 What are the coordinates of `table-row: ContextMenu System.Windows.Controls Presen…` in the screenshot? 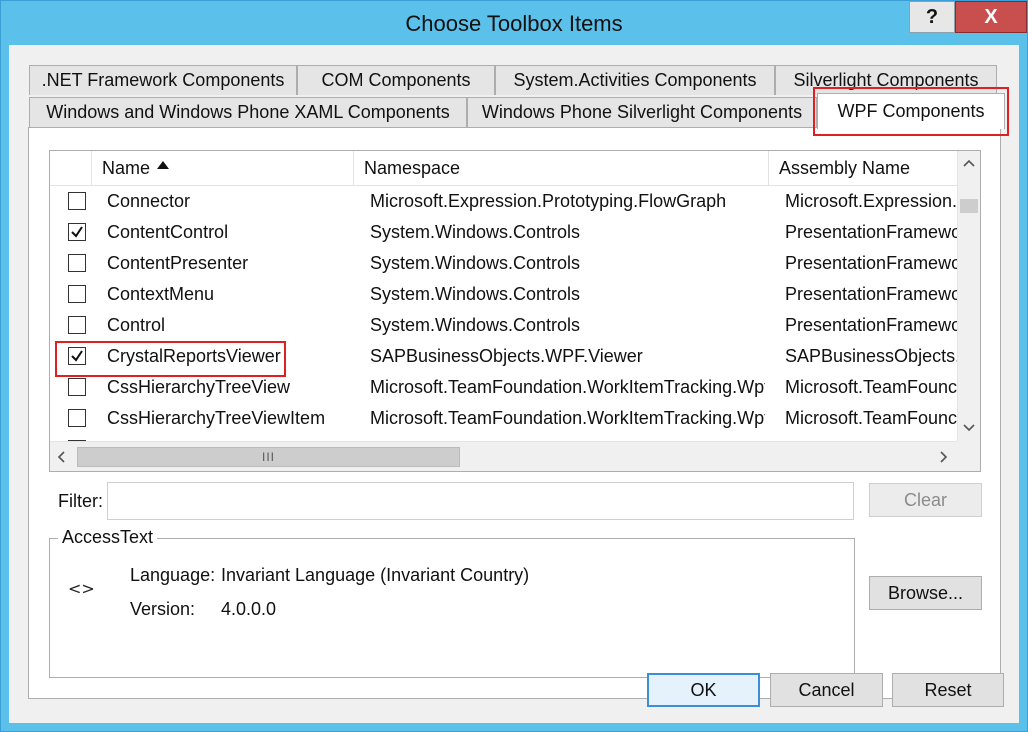 It's located at (504, 294).